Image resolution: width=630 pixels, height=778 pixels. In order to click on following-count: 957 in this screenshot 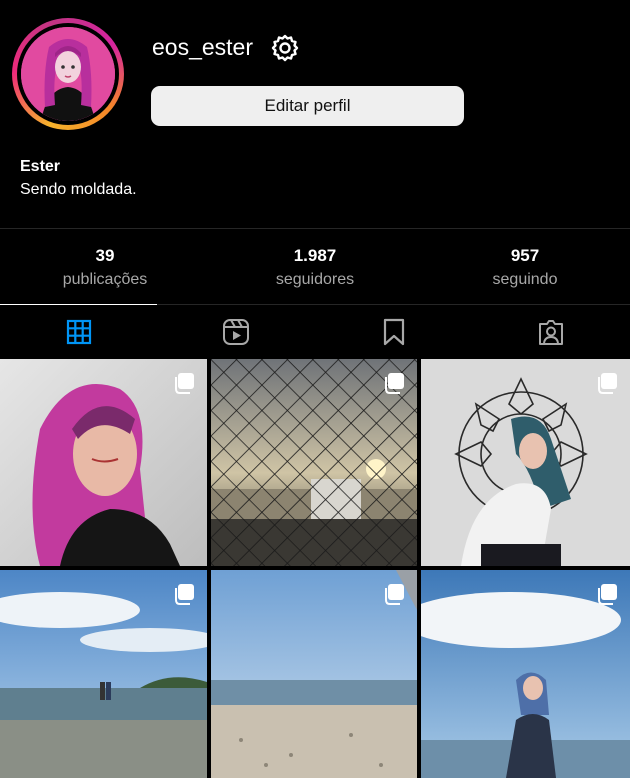, I will do `click(525, 255)`.